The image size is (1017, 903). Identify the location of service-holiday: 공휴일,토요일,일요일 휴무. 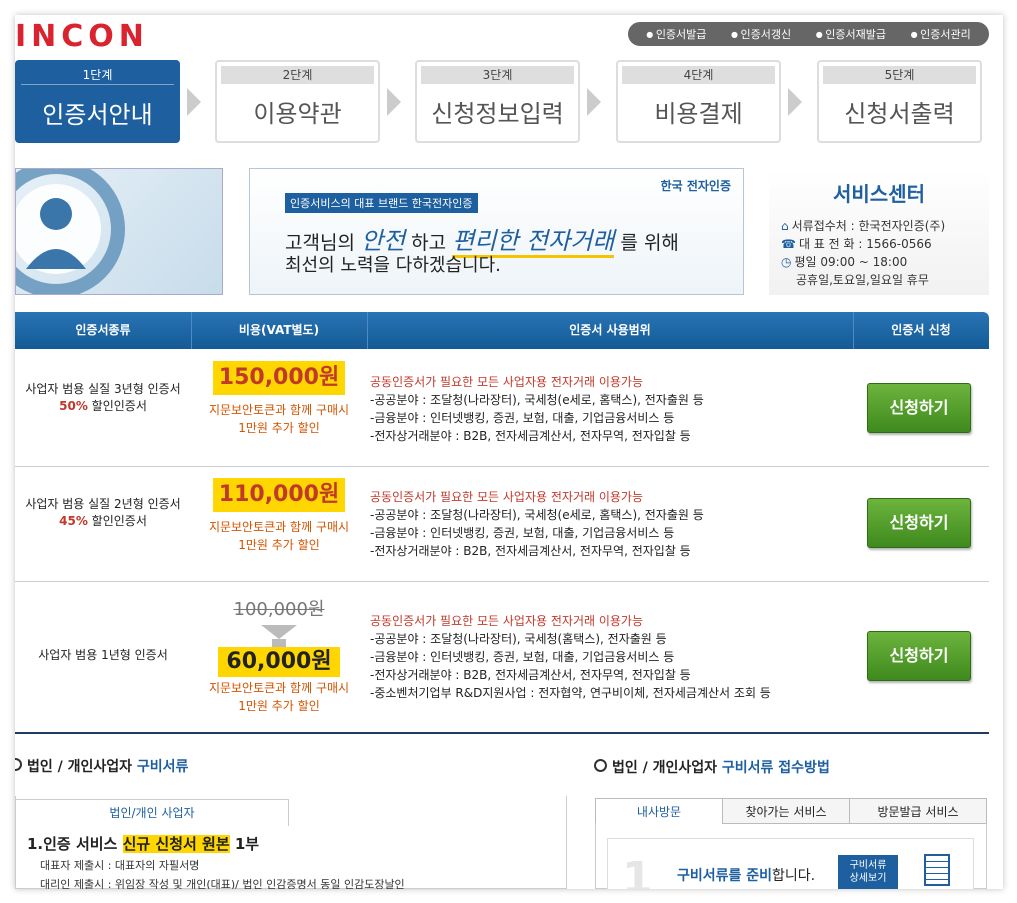
(862, 280).